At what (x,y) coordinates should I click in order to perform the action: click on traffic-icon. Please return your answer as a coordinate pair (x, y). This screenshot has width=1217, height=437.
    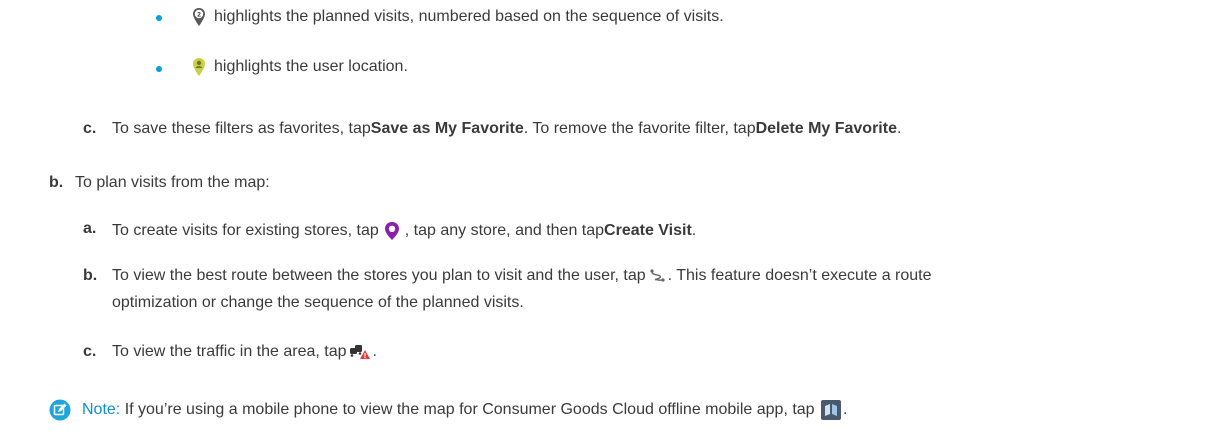
    Looking at the image, I should click on (359, 352).